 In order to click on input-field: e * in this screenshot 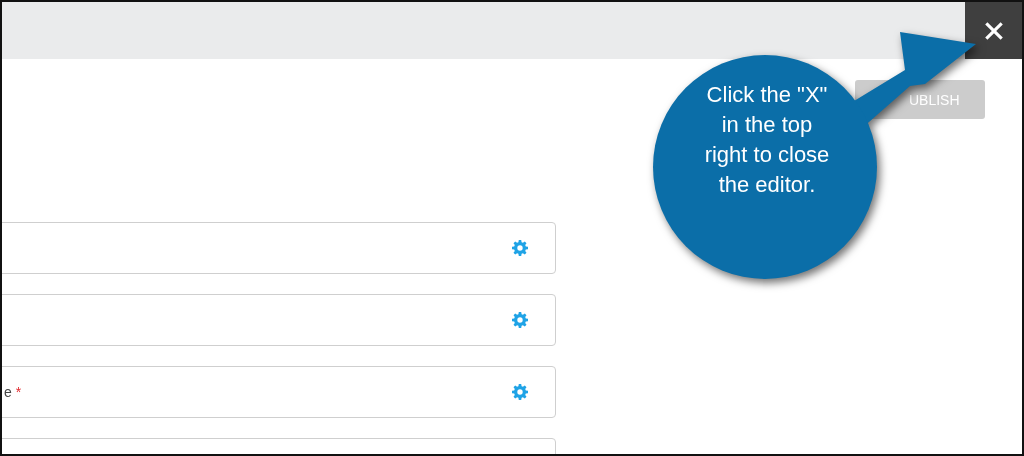, I will do `click(279, 392)`.